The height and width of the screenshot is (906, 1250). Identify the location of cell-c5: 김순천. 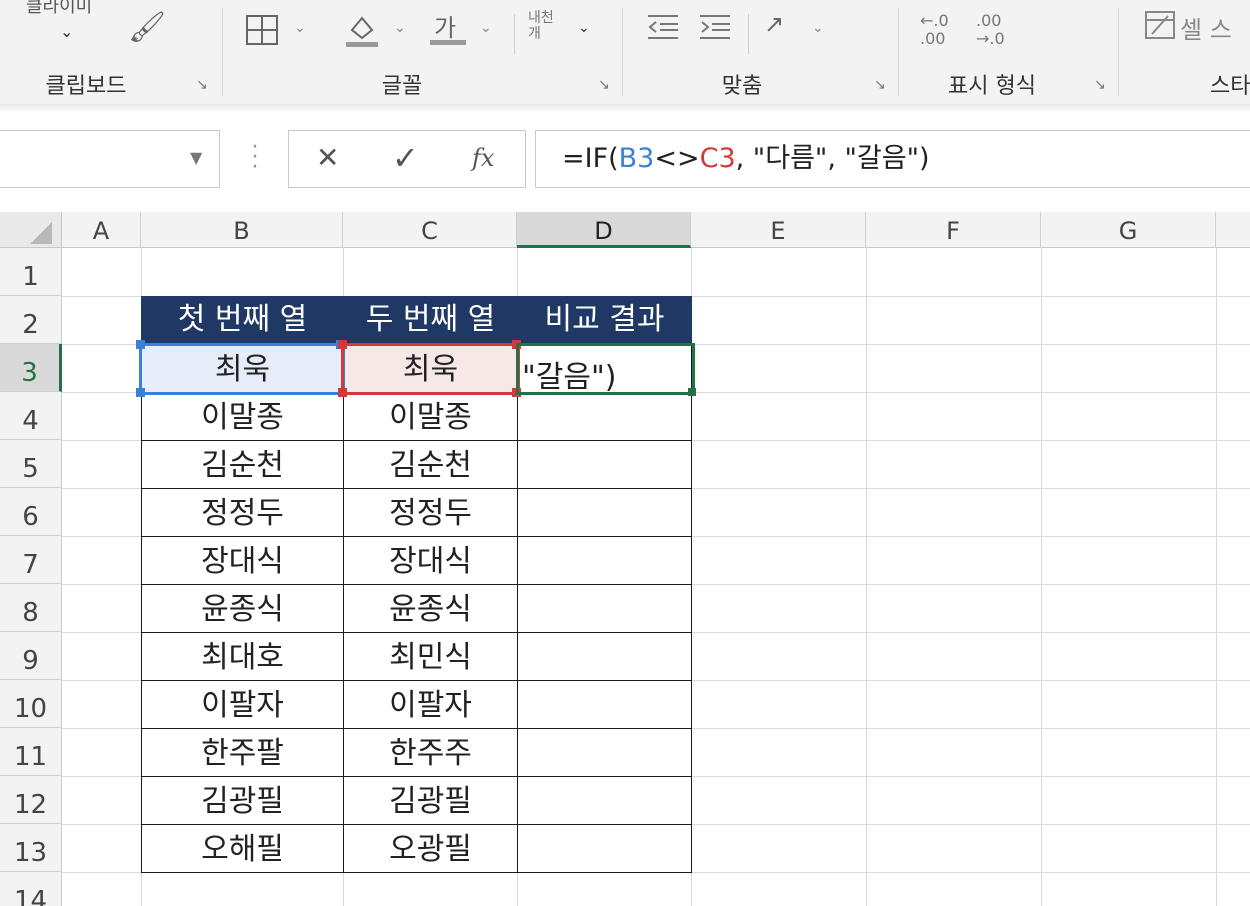
(430, 464).